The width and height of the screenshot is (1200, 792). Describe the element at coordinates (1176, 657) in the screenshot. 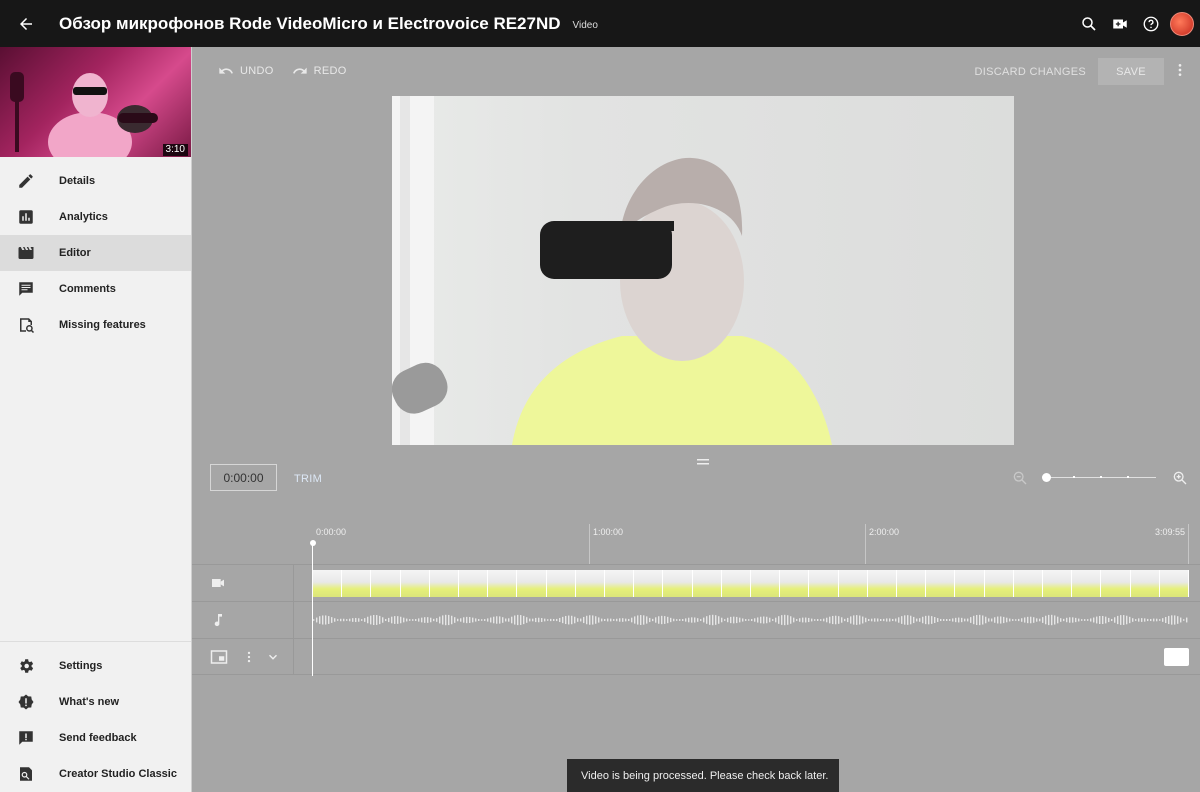

I see `end-screen-element` at that location.